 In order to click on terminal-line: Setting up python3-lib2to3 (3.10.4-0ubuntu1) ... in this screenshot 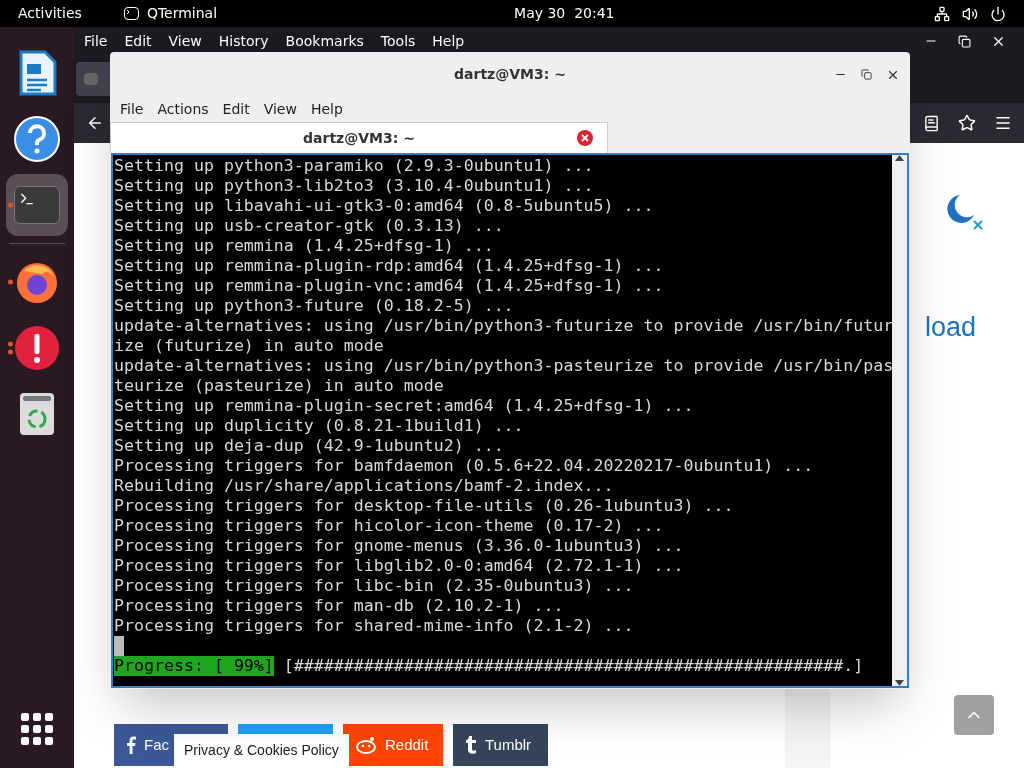, I will do `click(354, 186)`.